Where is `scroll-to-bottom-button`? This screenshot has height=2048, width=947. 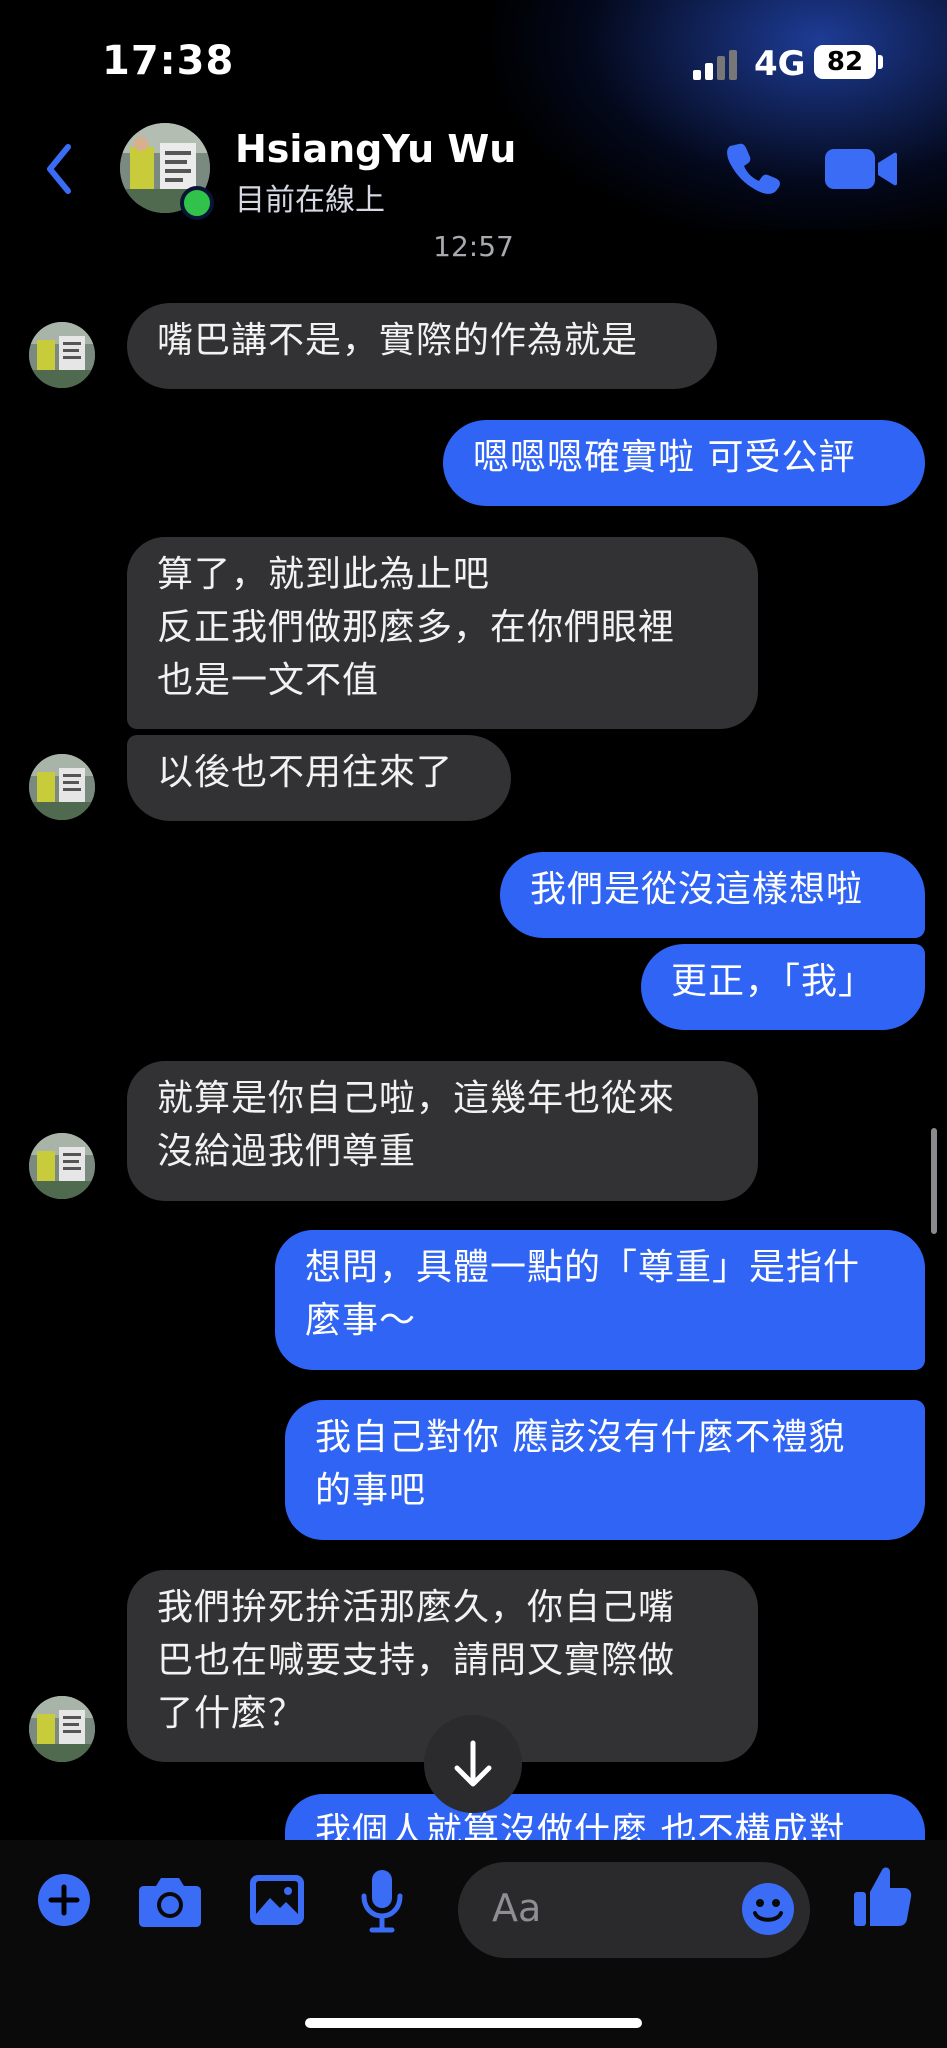
scroll-to-bottom-button is located at coordinates (473, 1764).